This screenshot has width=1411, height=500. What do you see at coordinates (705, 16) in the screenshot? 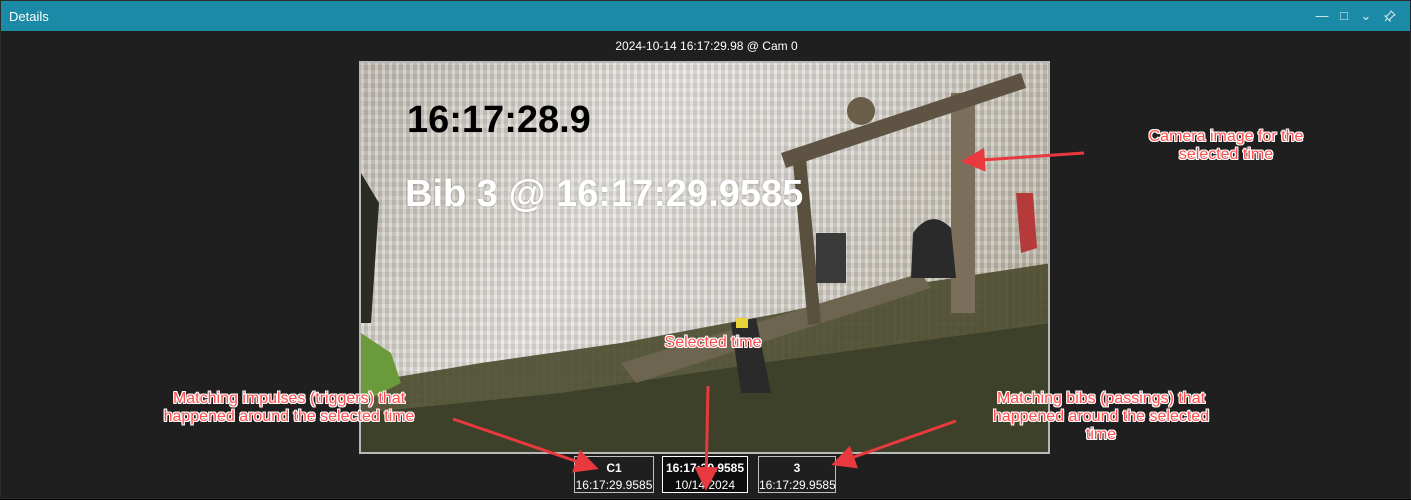
I see `title-bar: Details — □ ⌄` at bounding box center [705, 16].